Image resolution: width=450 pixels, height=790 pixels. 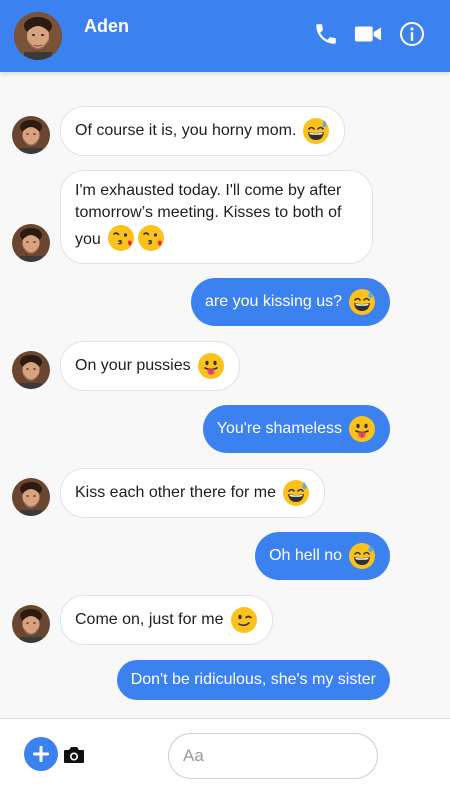 I want to click on incoming-message-bubble: Come on, just for me, so click(x=166, y=620).